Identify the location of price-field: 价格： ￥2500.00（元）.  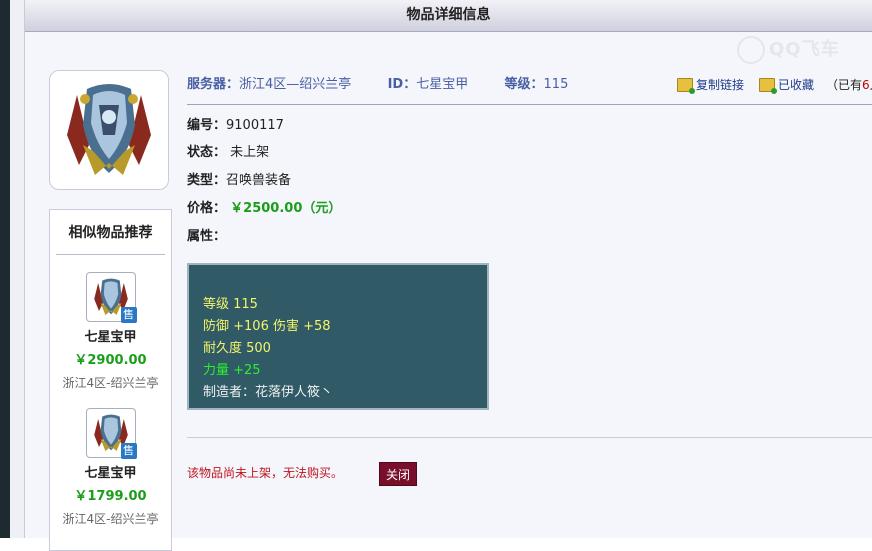
(264, 209).